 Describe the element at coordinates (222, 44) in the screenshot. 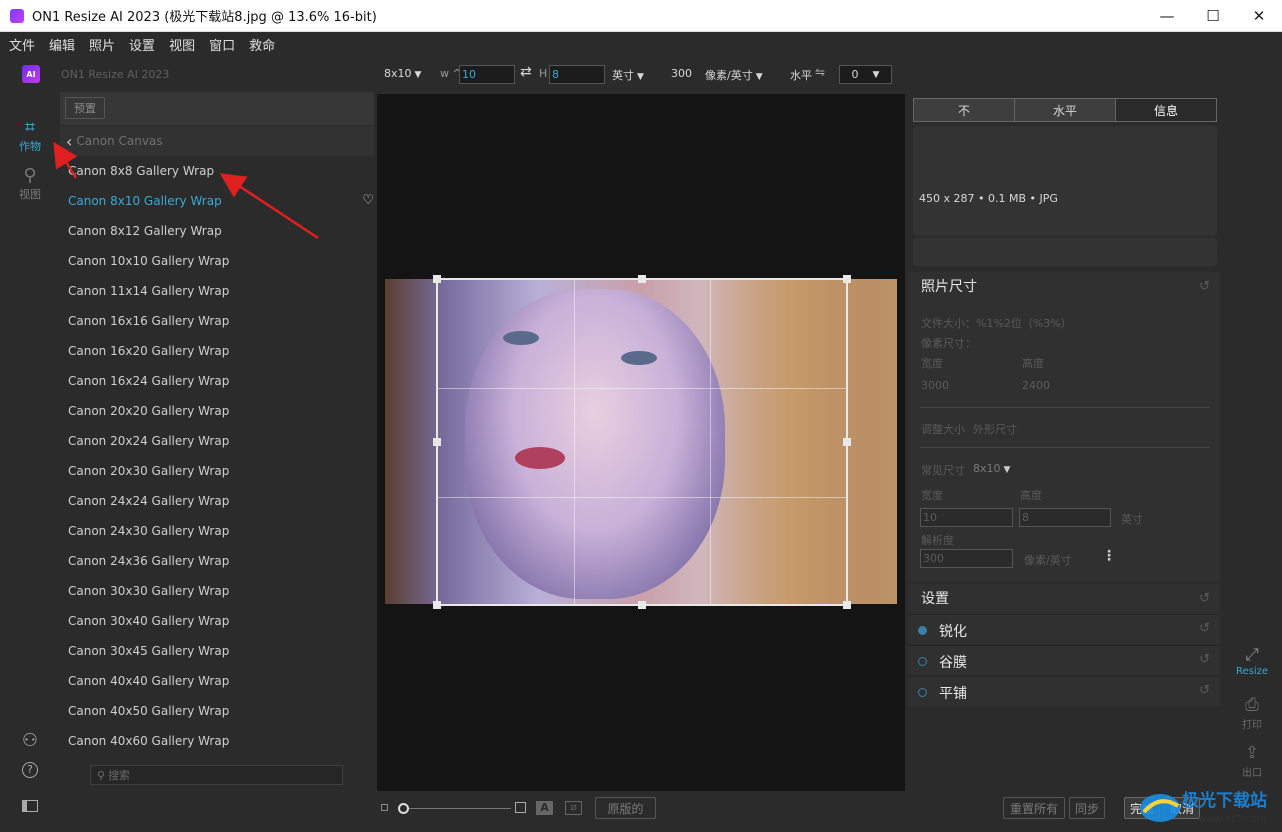

I see `menu-window: 窗口` at that location.